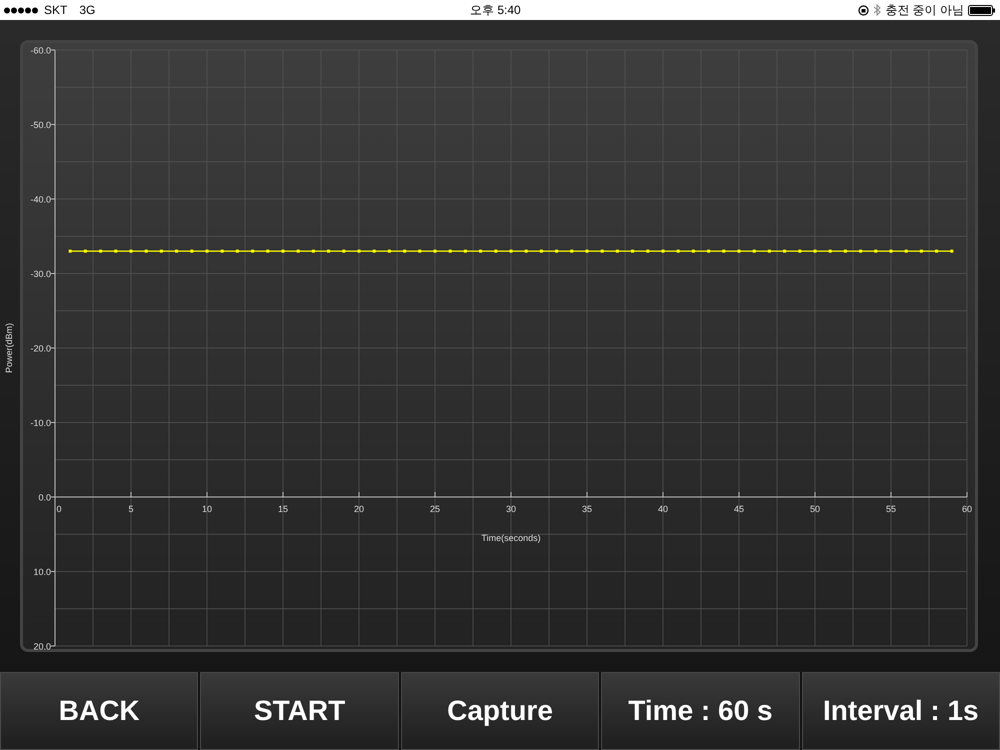 The height and width of the screenshot is (750, 1000). Describe the element at coordinates (9, 348) in the screenshot. I see `y-axis-title: Power(dBm)` at that location.